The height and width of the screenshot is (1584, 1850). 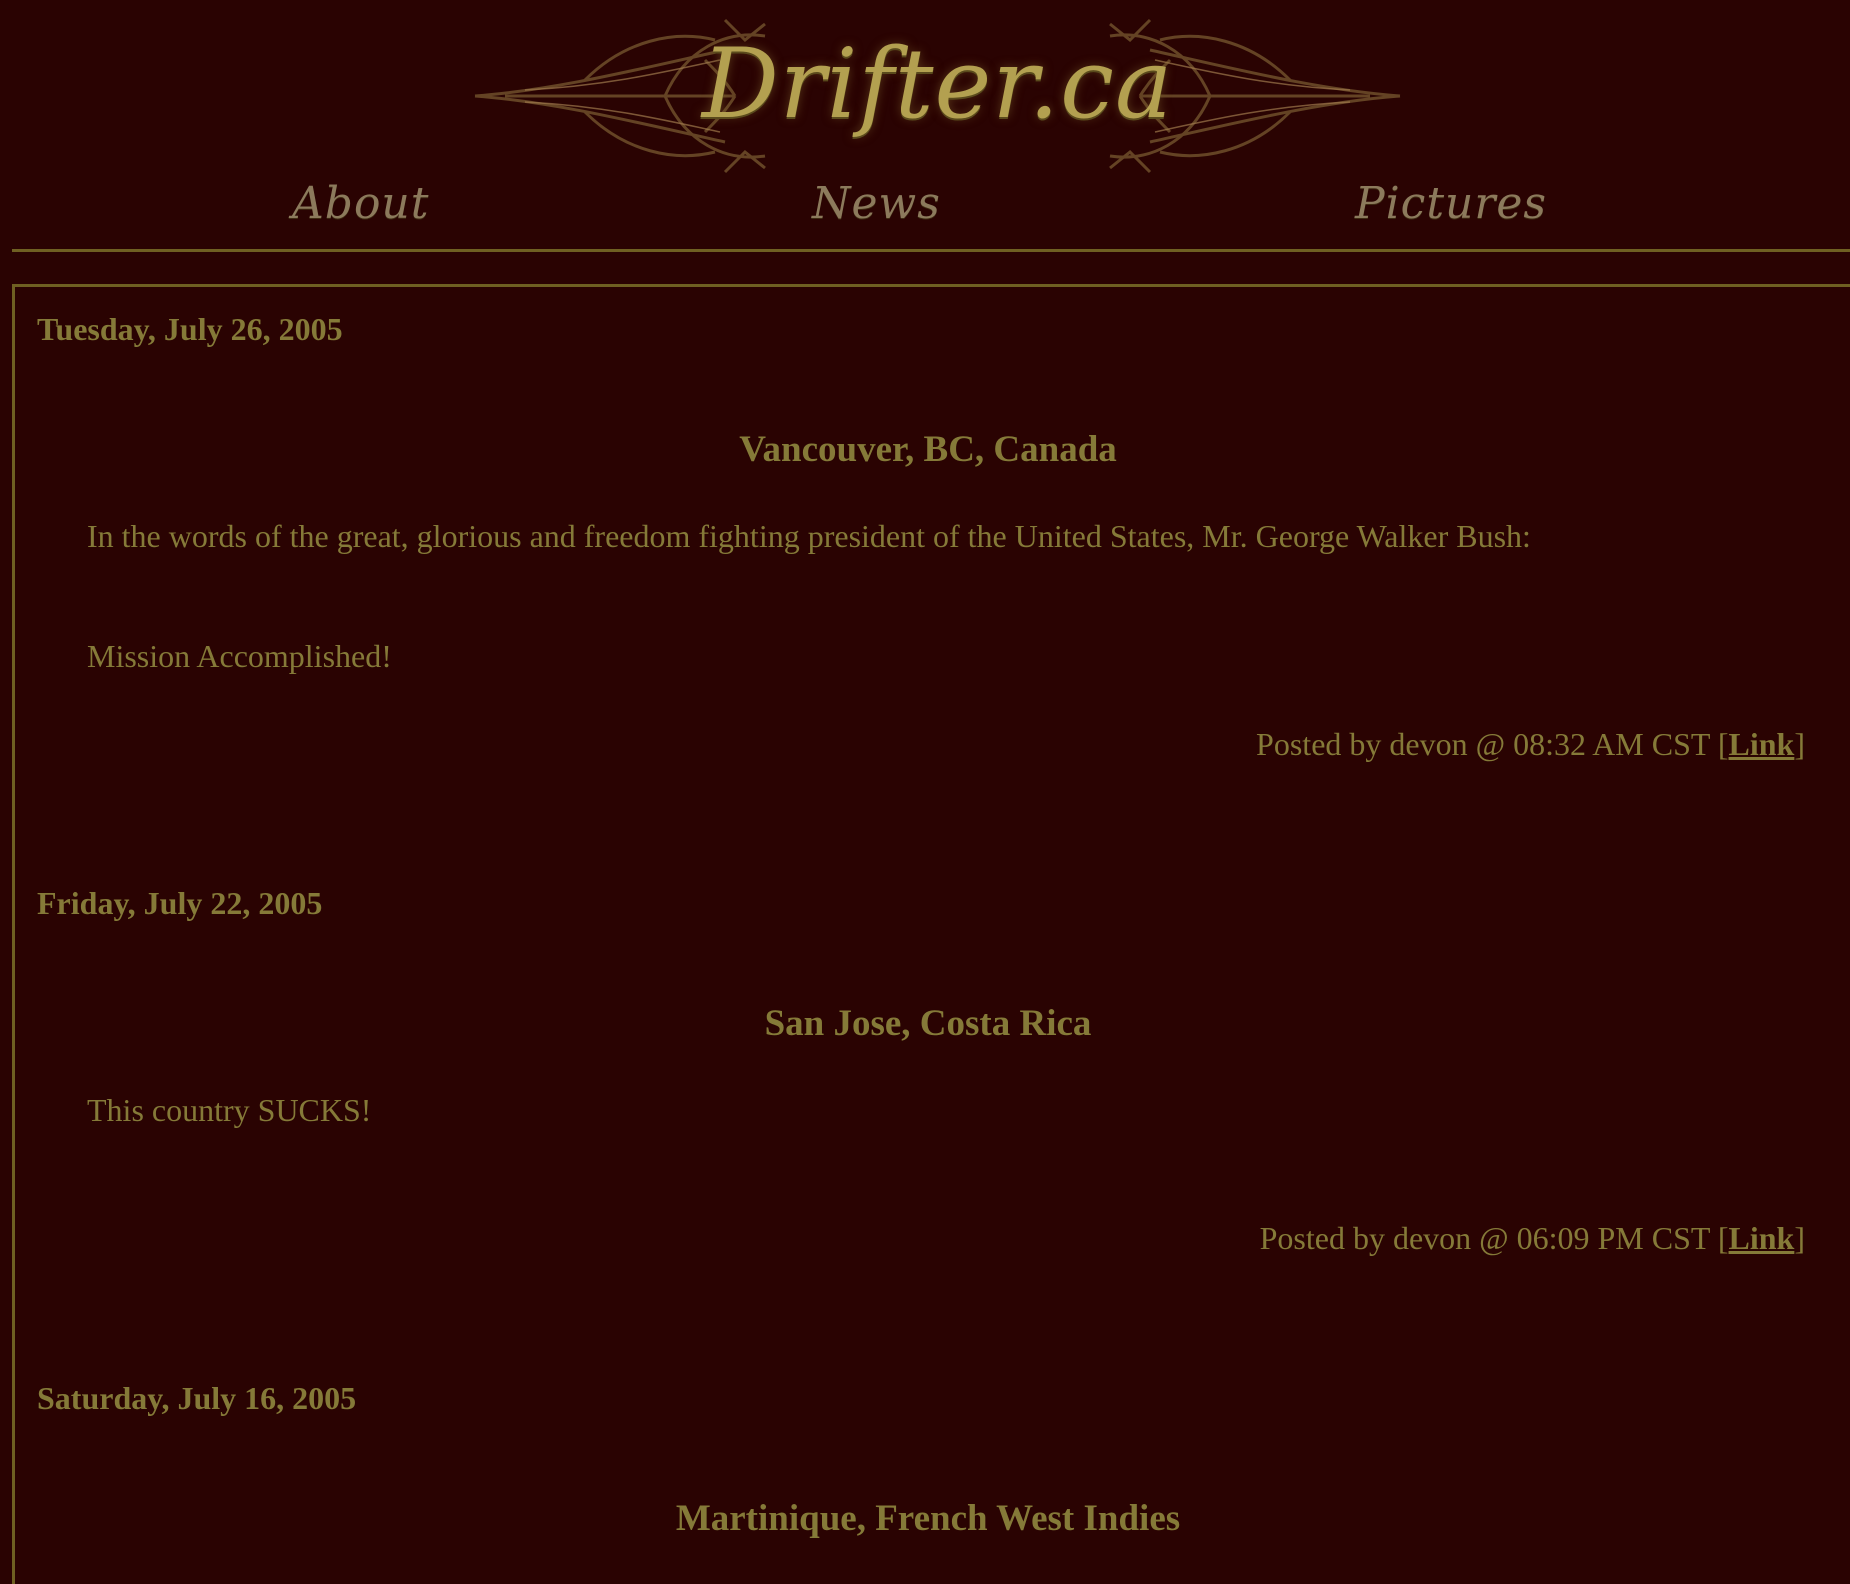 What do you see at coordinates (239, 656) in the screenshot?
I see `entry-paragraph: Mission Accomplished!` at bounding box center [239, 656].